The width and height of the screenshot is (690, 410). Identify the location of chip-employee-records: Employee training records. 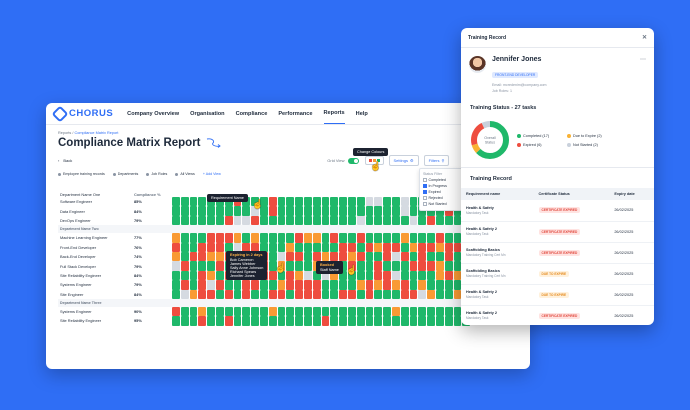
(81, 174).